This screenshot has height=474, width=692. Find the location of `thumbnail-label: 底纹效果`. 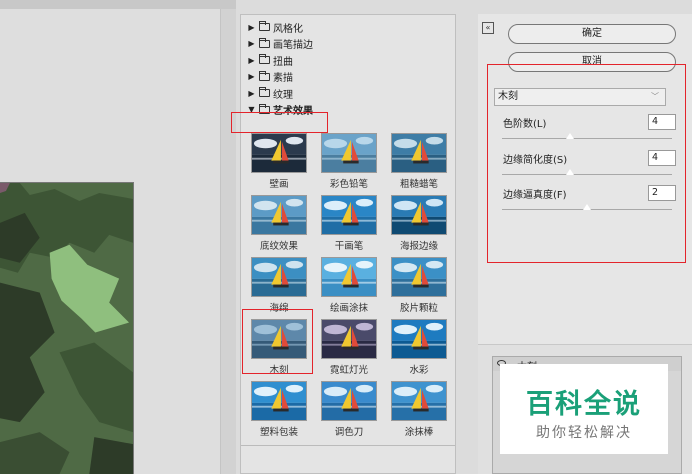

thumbnail-label: 底纹效果 is located at coordinates (278, 246).